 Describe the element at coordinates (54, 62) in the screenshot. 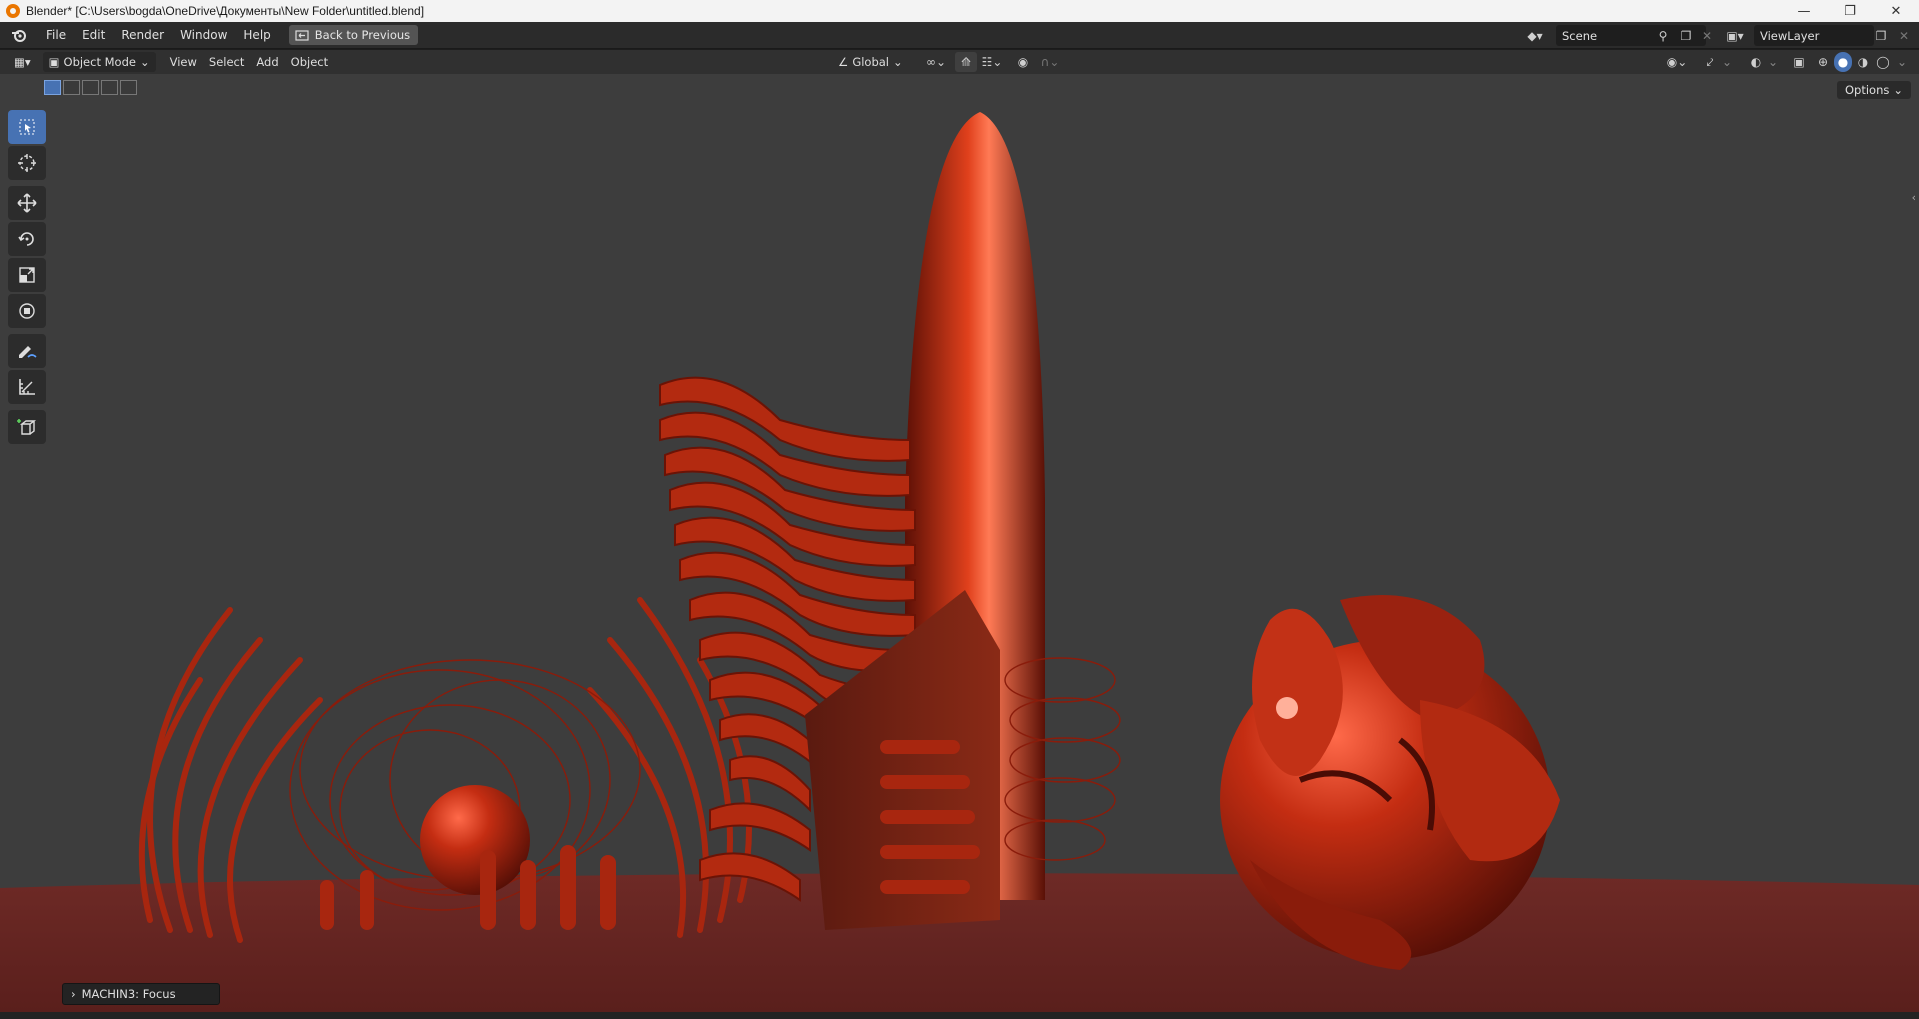

I see `object-mode-icon: ▣` at that location.